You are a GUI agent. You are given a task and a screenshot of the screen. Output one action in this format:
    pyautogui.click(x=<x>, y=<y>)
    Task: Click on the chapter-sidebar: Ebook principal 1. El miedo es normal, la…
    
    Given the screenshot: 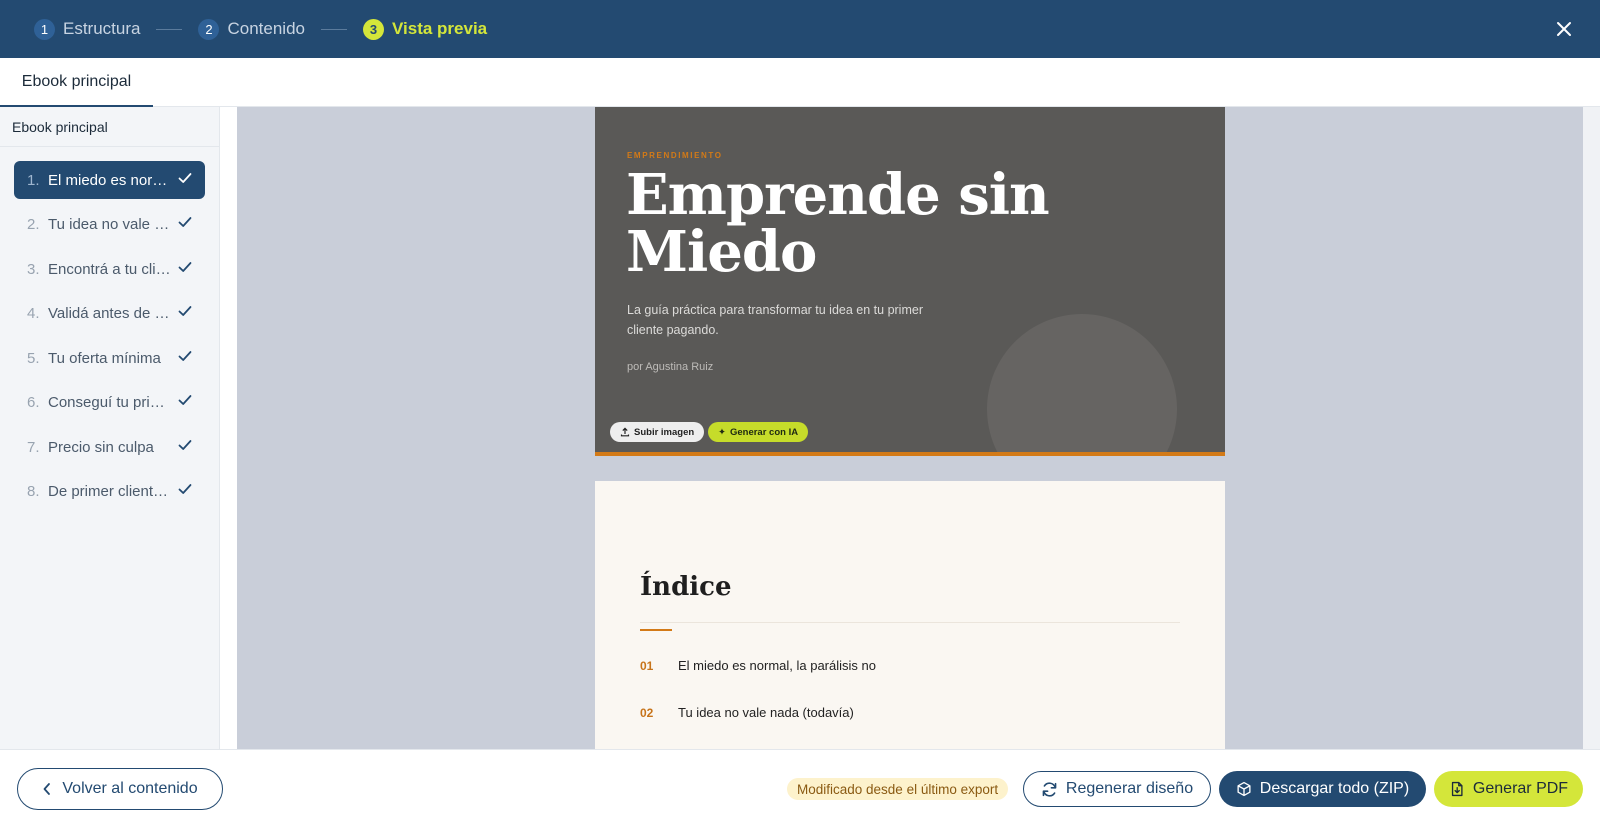 What is the action you would take?
    pyautogui.click(x=110, y=428)
    